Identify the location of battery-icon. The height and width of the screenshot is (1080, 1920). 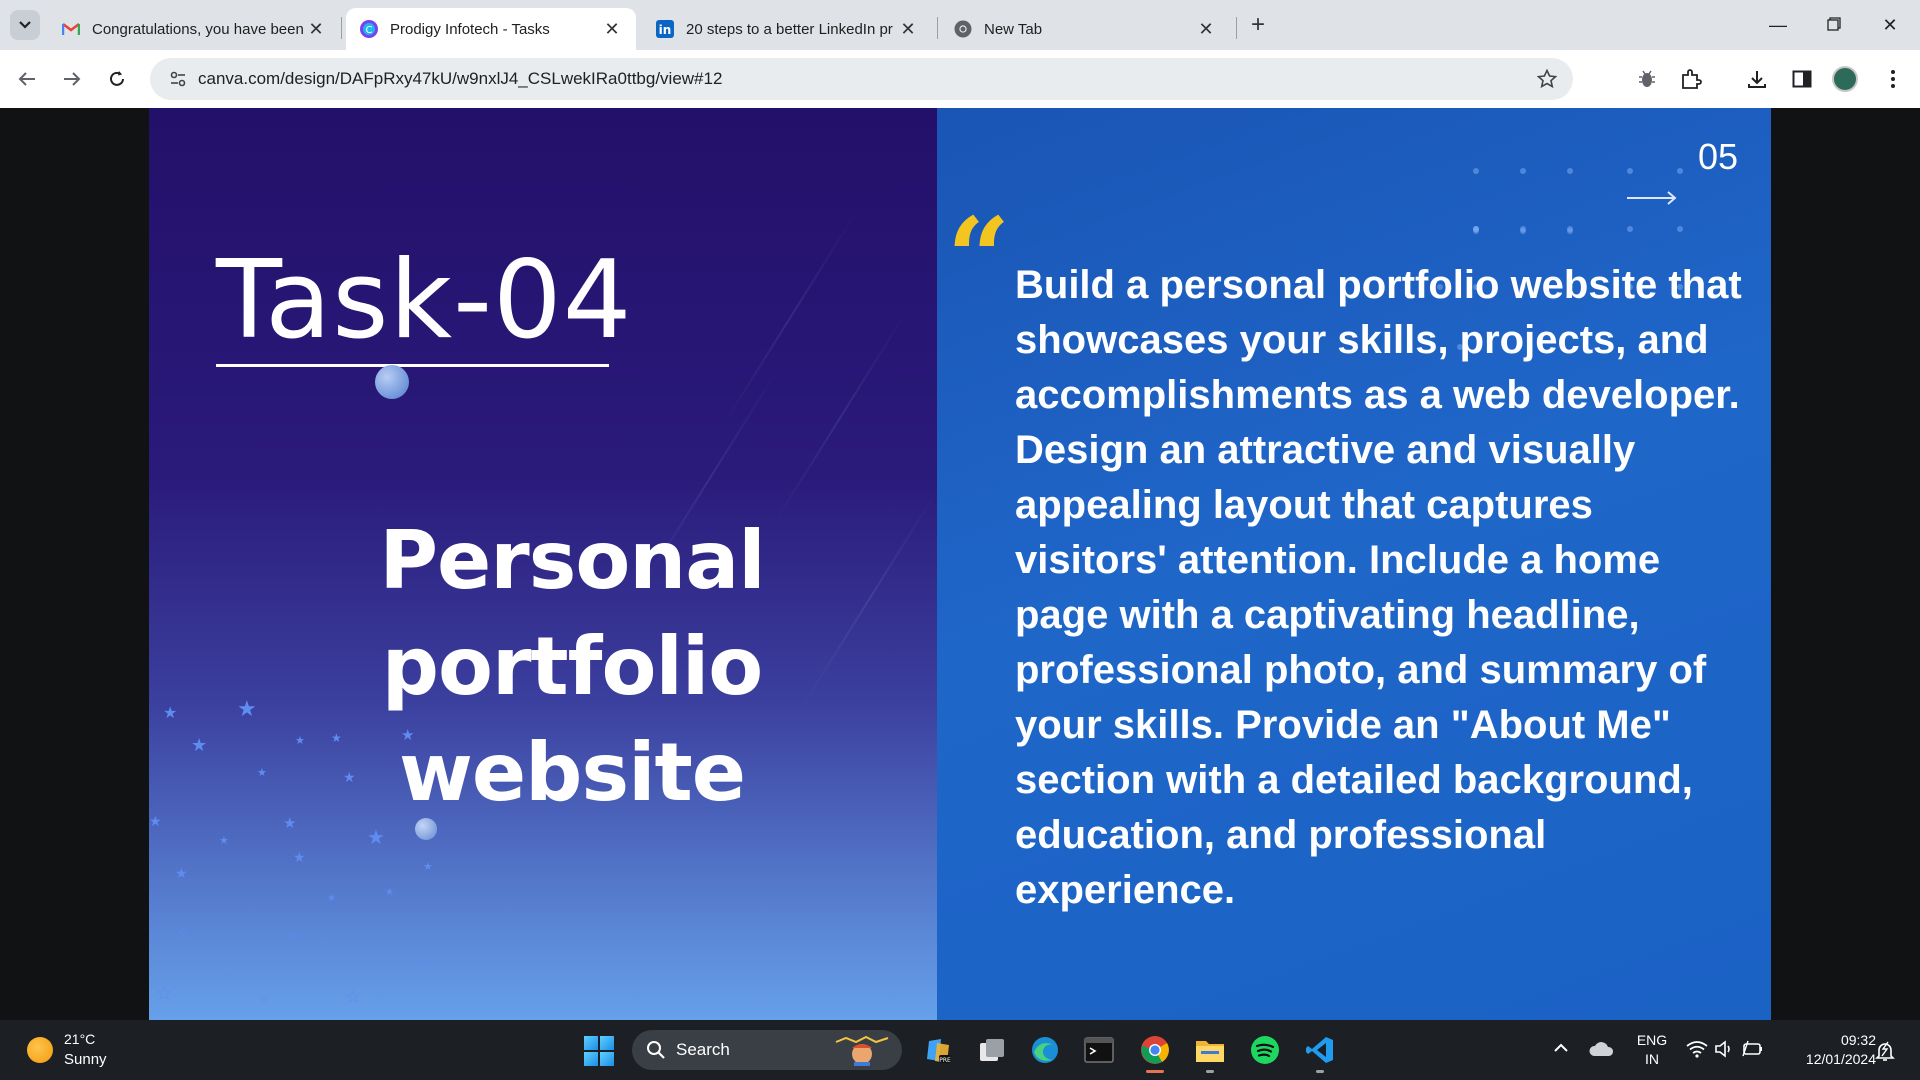
(1753, 1051).